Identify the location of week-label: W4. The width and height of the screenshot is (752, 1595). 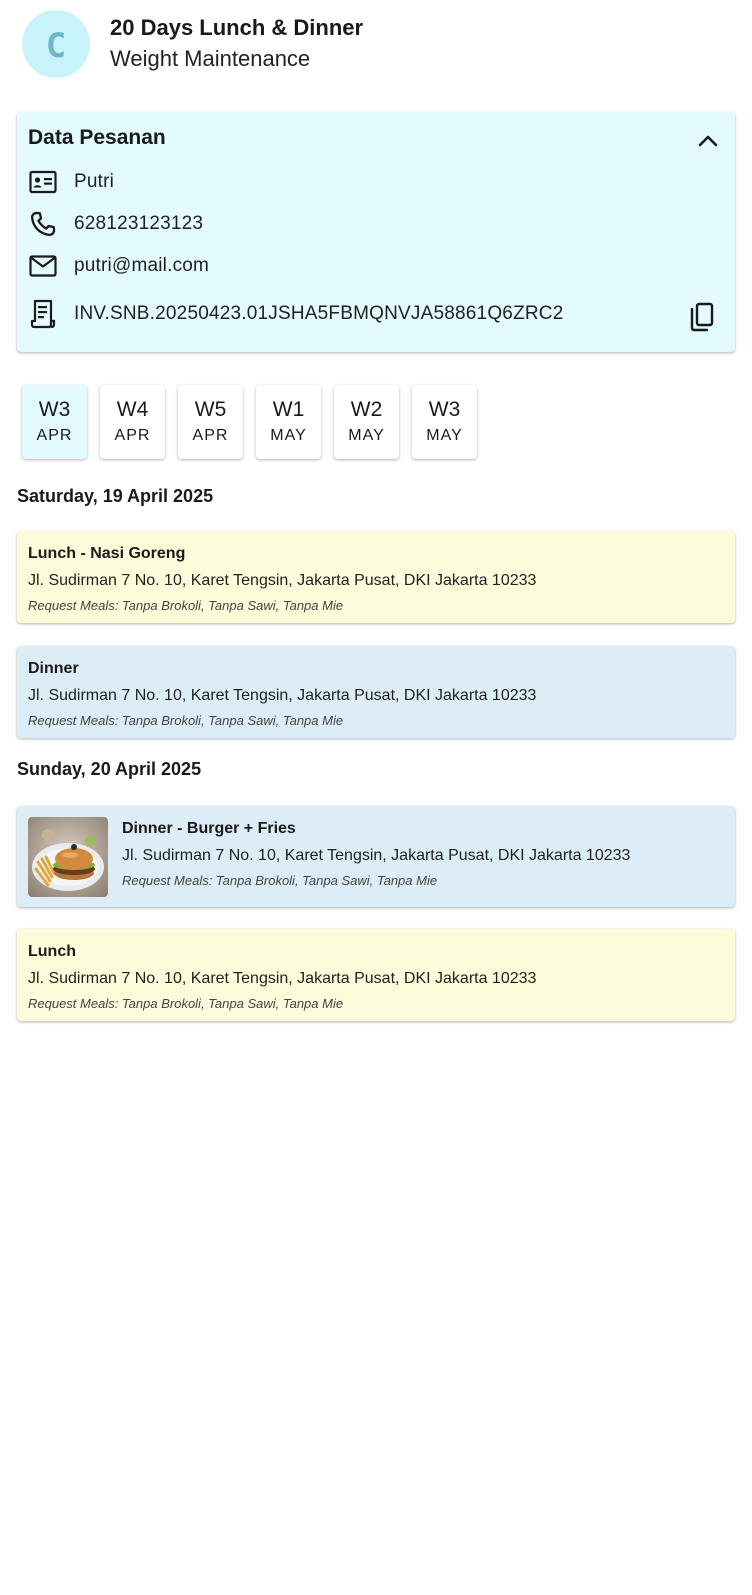
(132, 409).